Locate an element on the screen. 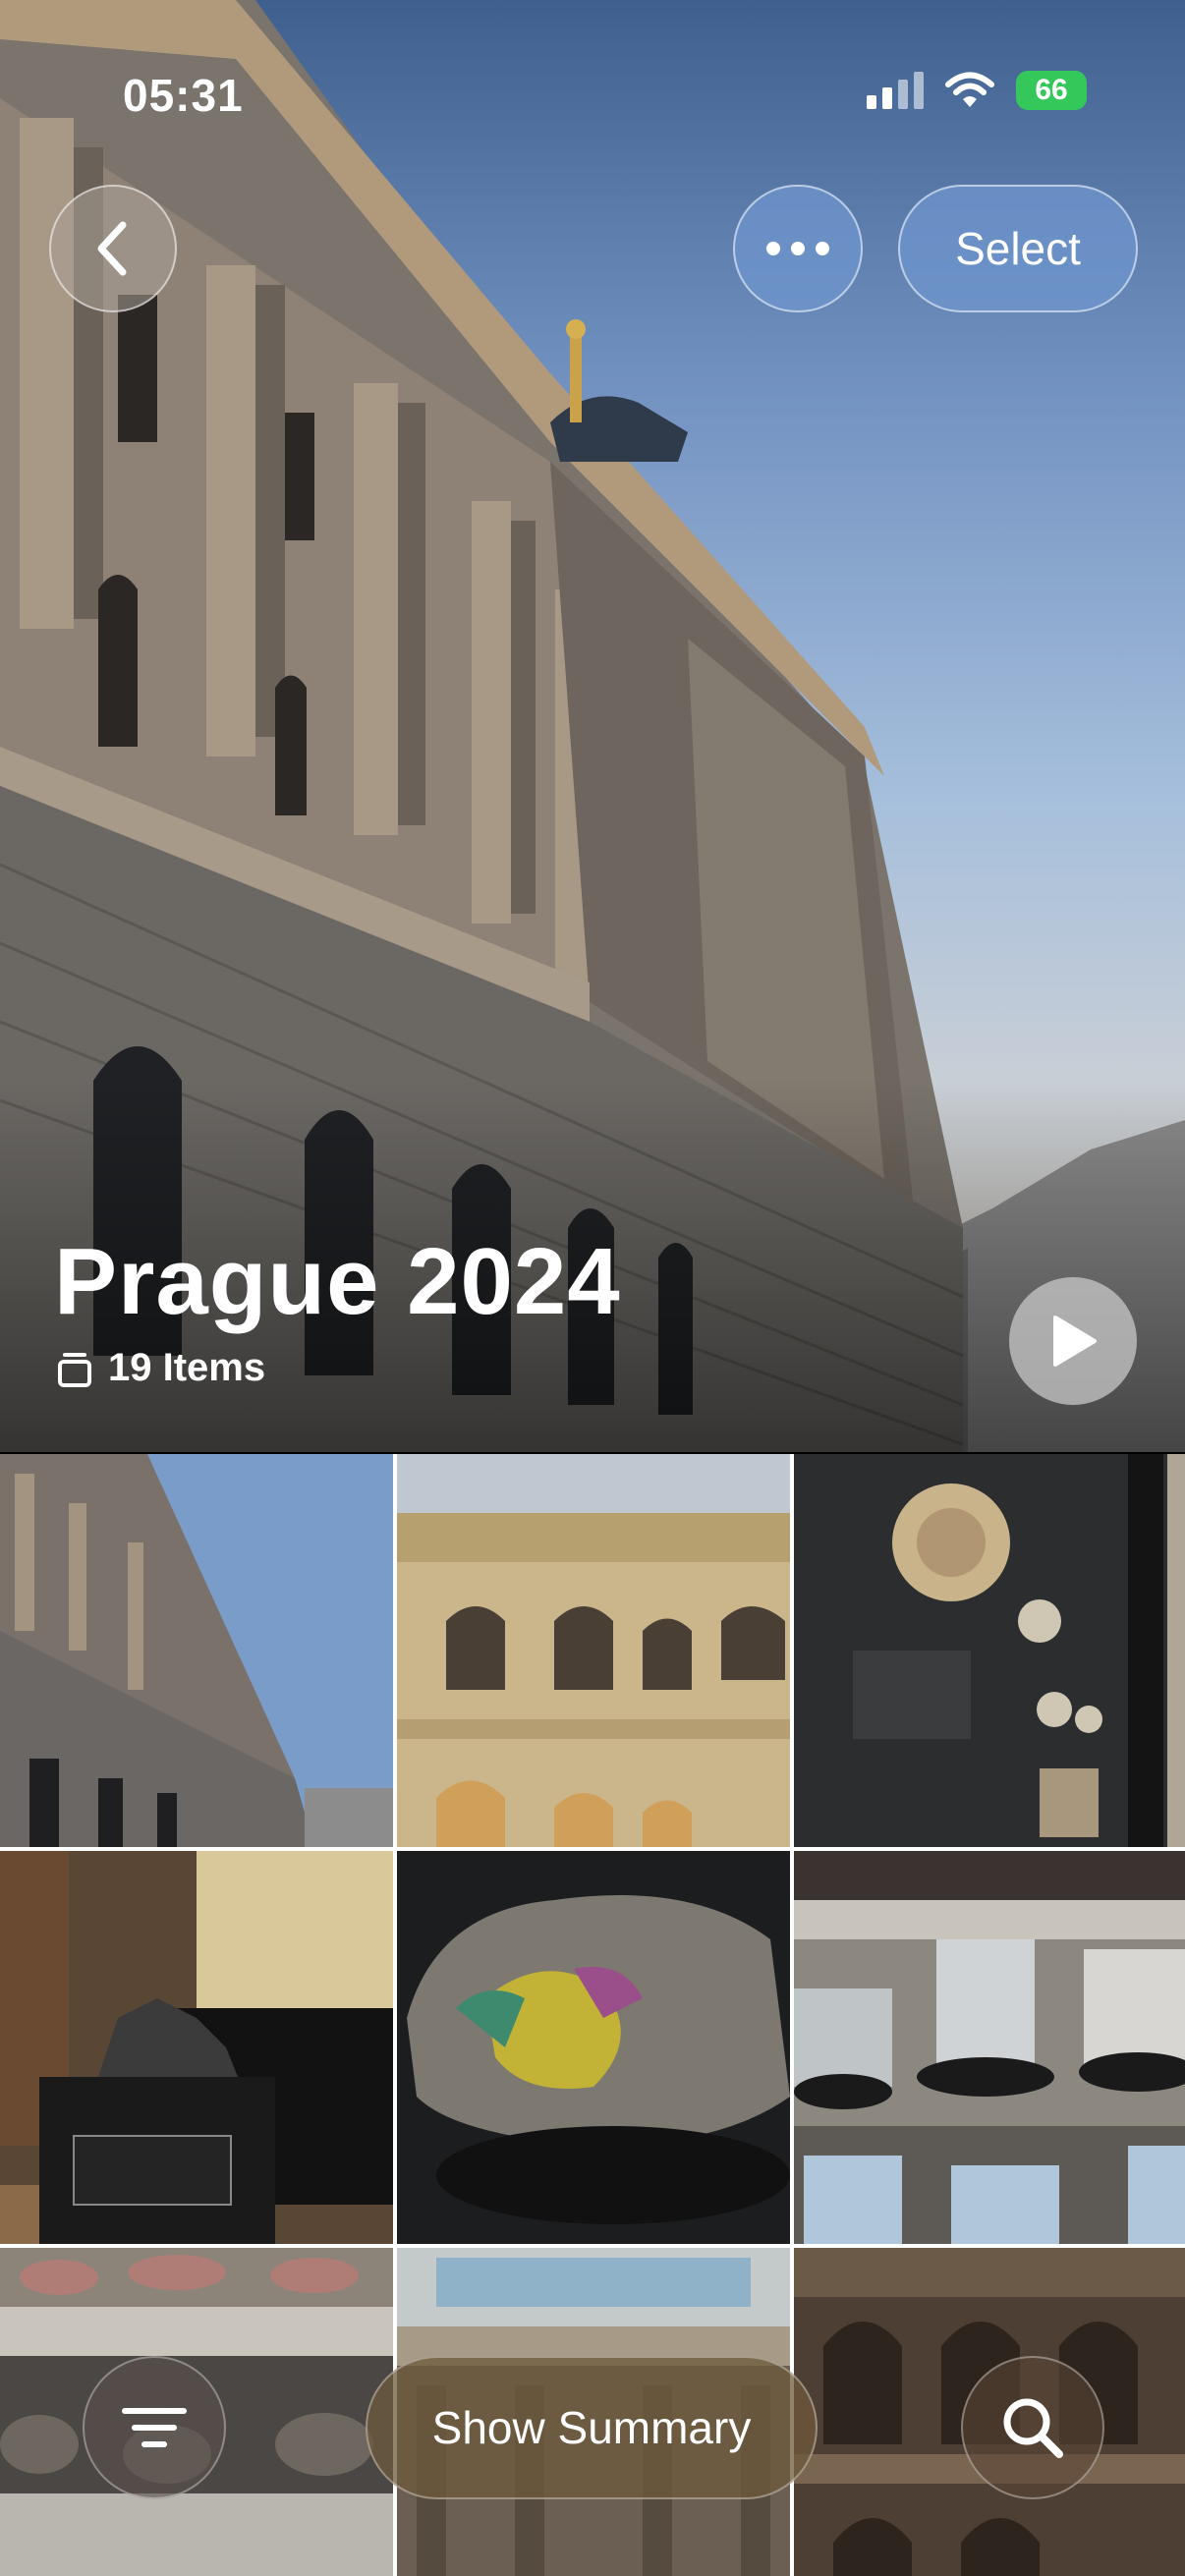 The image size is (1185, 2576). back-button is located at coordinates (113, 248).